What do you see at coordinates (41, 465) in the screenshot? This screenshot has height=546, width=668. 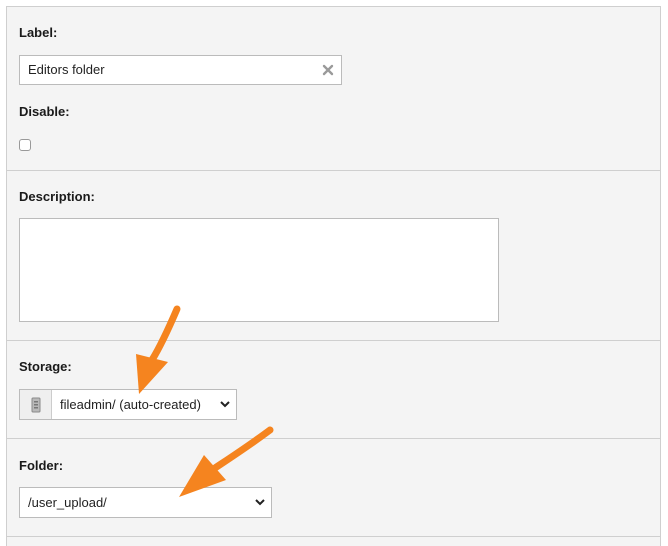 I see `folder-field-label: Folder:` at bounding box center [41, 465].